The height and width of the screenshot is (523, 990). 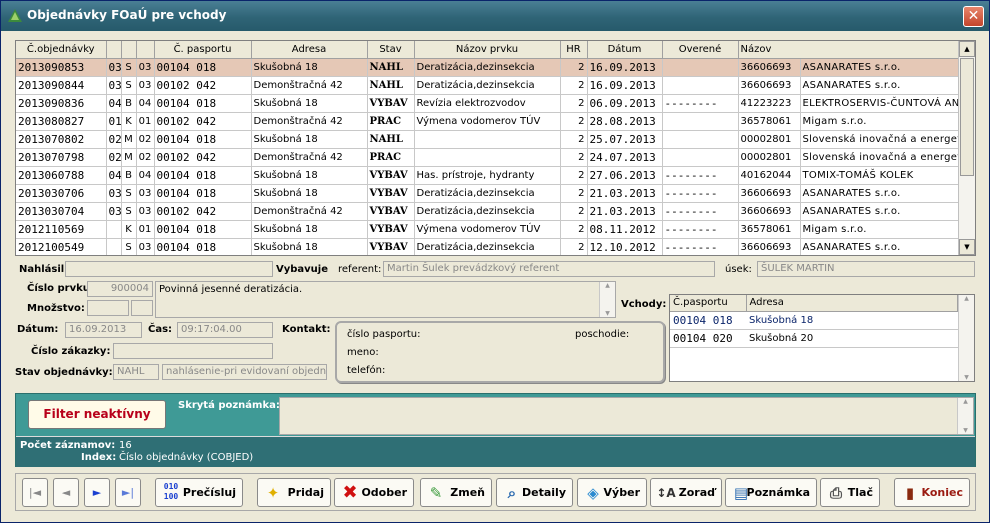 I want to click on precisluj-button: 010 100 Prečísluj, so click(x=199, y=492).